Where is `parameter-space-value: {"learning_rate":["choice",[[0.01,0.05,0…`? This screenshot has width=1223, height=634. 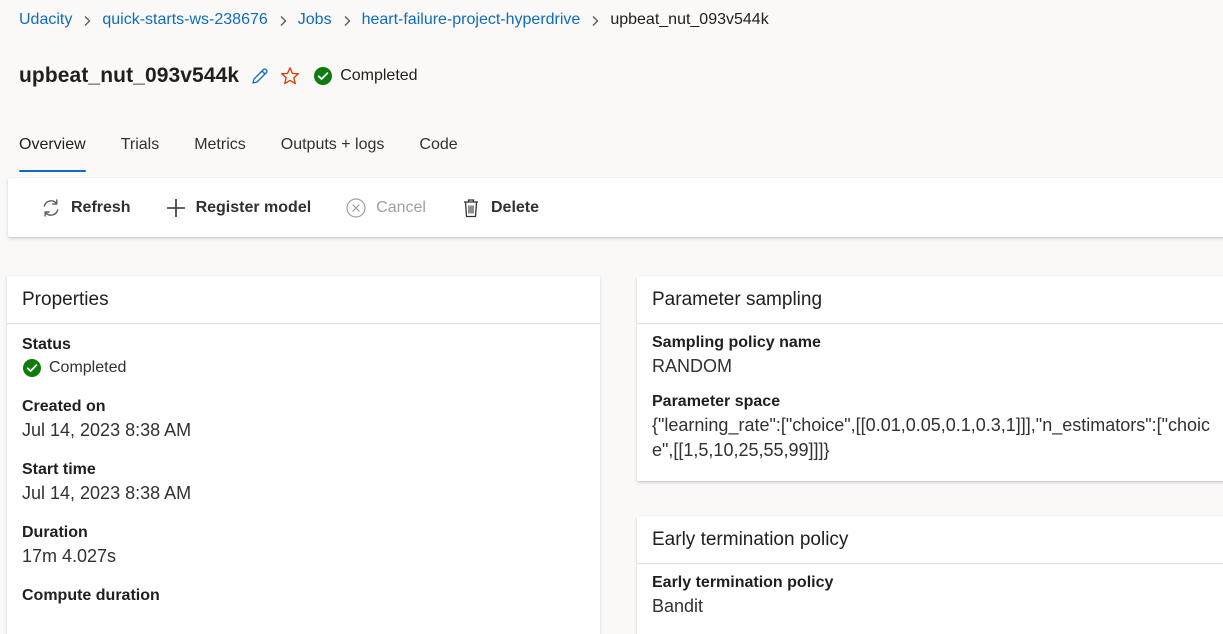
parameter-space-value: {"learning_rate":["choice",[[0.01,0.05,0… is located at coordinates (931, 437).